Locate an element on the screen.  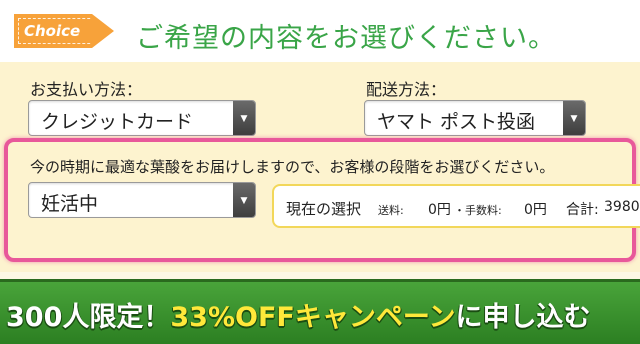
summary-shipping-value: 0円 is located at coordinates (439, 210).